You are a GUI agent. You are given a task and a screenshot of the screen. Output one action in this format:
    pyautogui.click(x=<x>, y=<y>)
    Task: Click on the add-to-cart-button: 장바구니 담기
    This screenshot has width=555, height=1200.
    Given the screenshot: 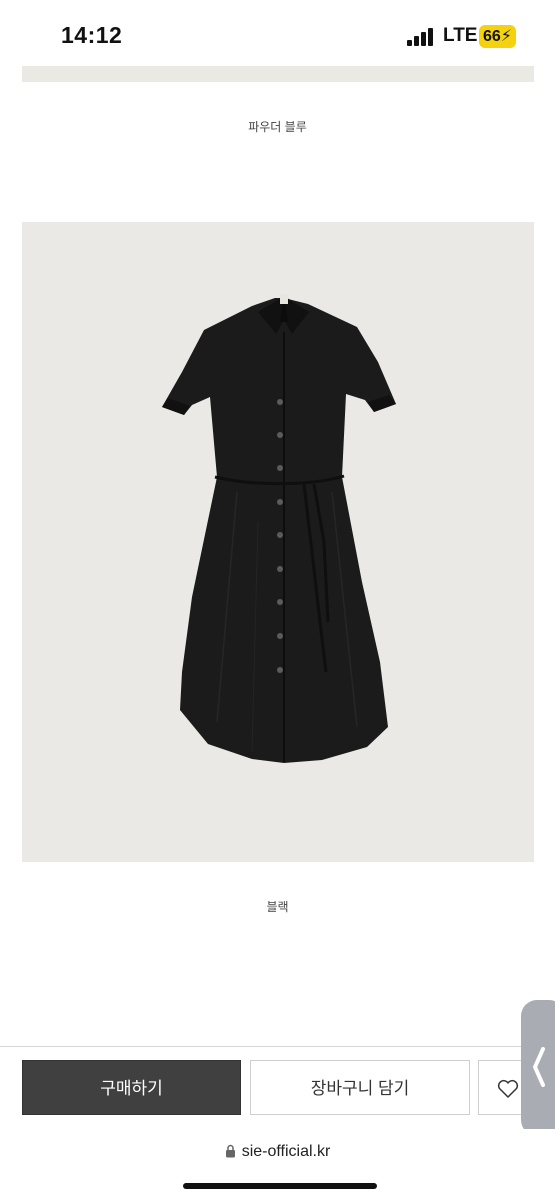 What is the action you would take?
    pyautogui.click(x=360, y=1087)
    